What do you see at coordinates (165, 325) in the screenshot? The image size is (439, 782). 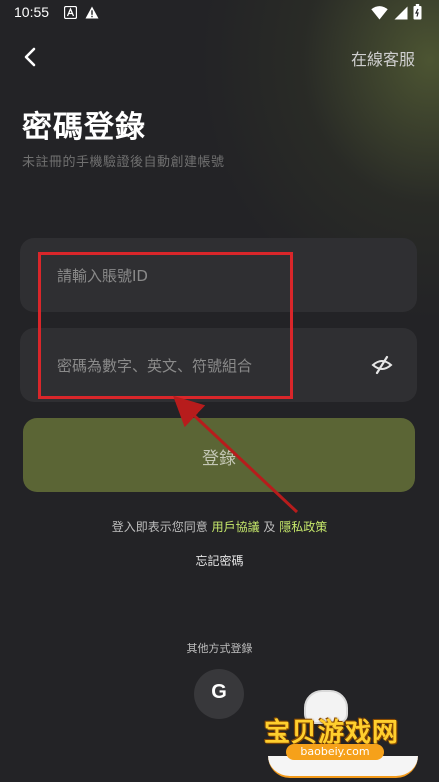 I see `annotation-highlight-box` at bounding box center [165, 325].